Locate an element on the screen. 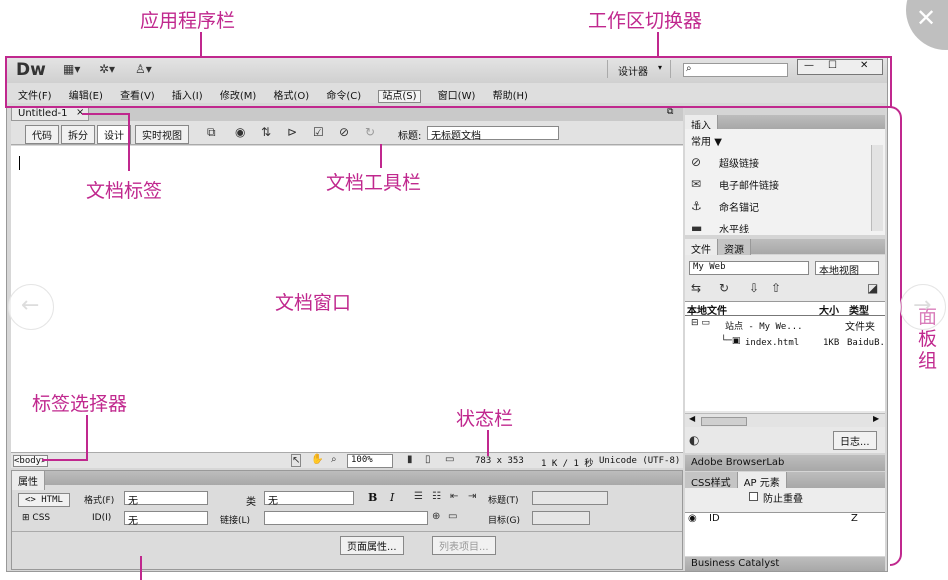 The height and width of the screenshot is (580, 948). id-label: ID(I) is located at coordinates (102, 518).